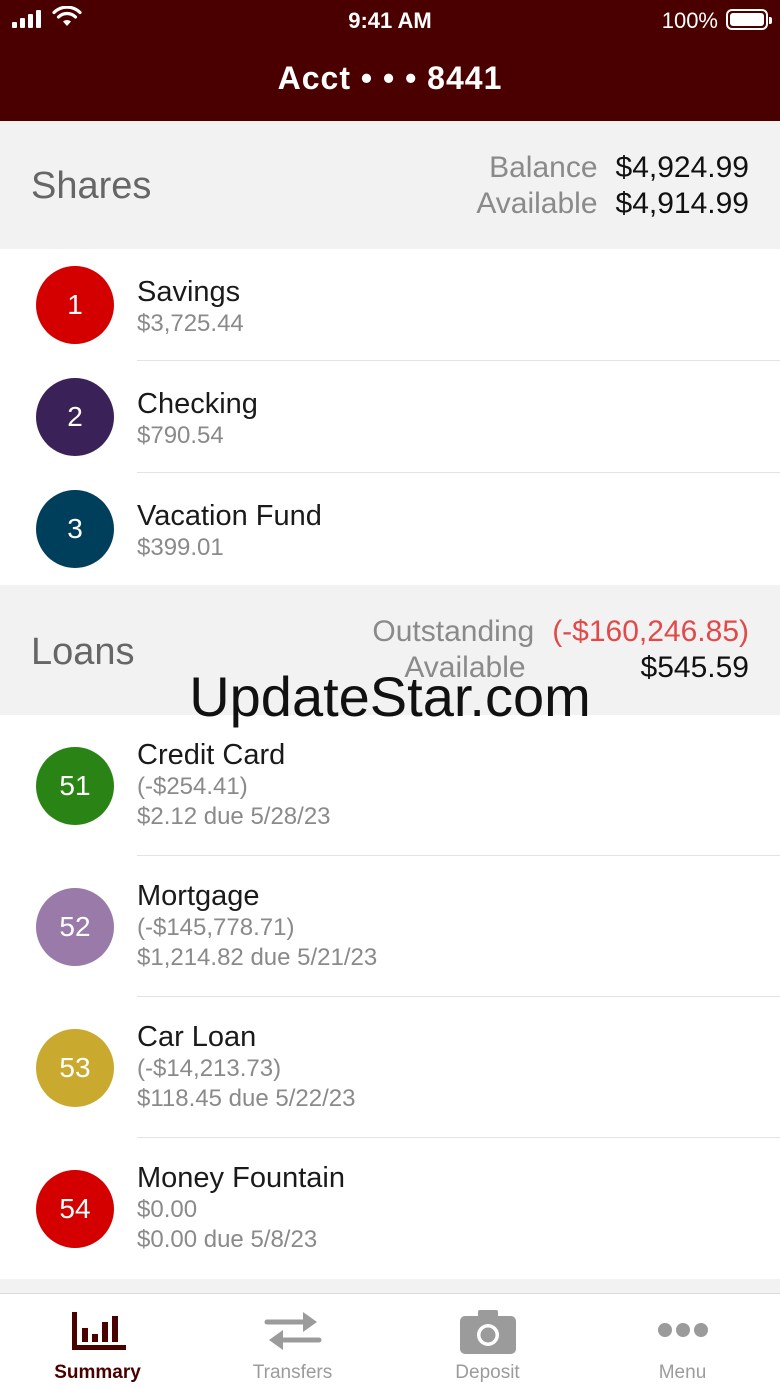 The width and height of the screenshot is (780, 1387). I want to click on tab-transfers: Transfers, so click(292, 1340).